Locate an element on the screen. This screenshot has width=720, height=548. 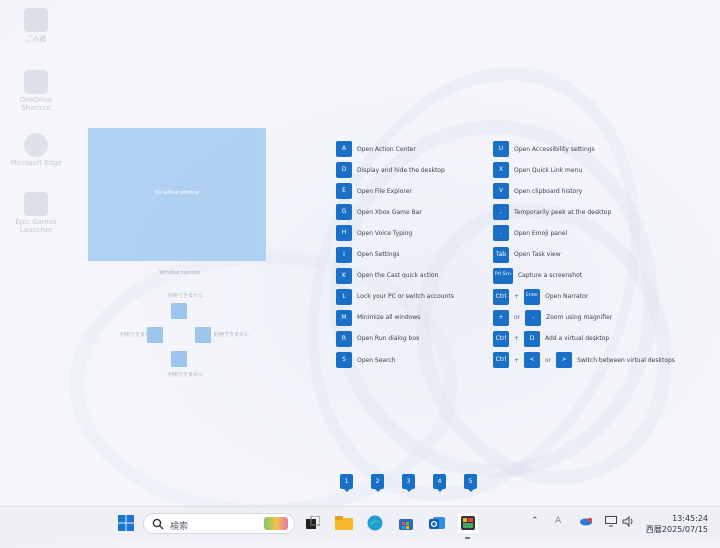
shortcut-row: Ctrl + < or > Switch between virtual desktops is located at coordinates (584, 360).